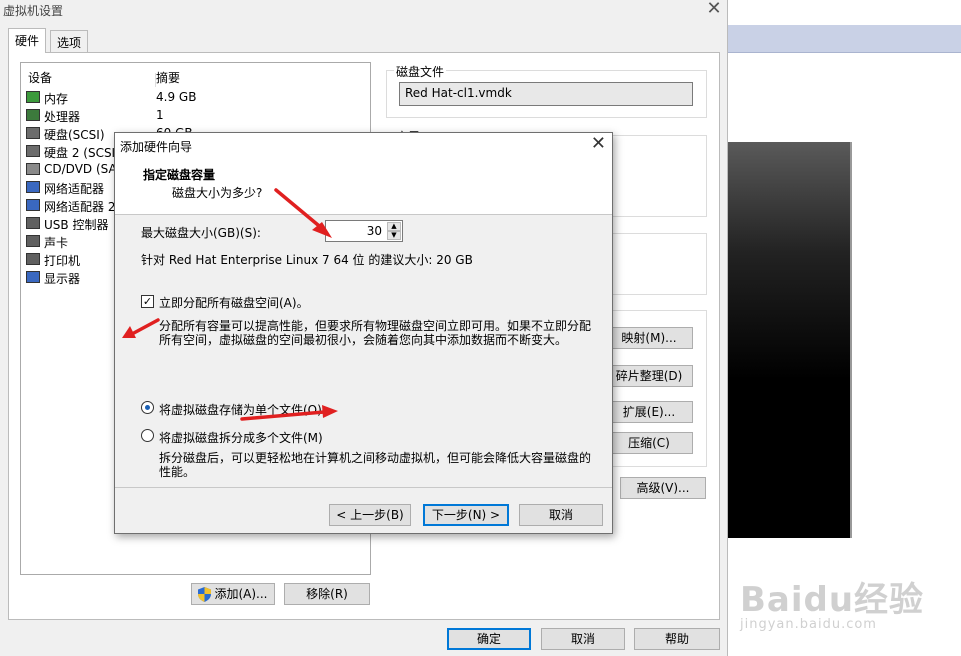  I want to click on device-row: 内存 4.9 GB, so click(196, 98).